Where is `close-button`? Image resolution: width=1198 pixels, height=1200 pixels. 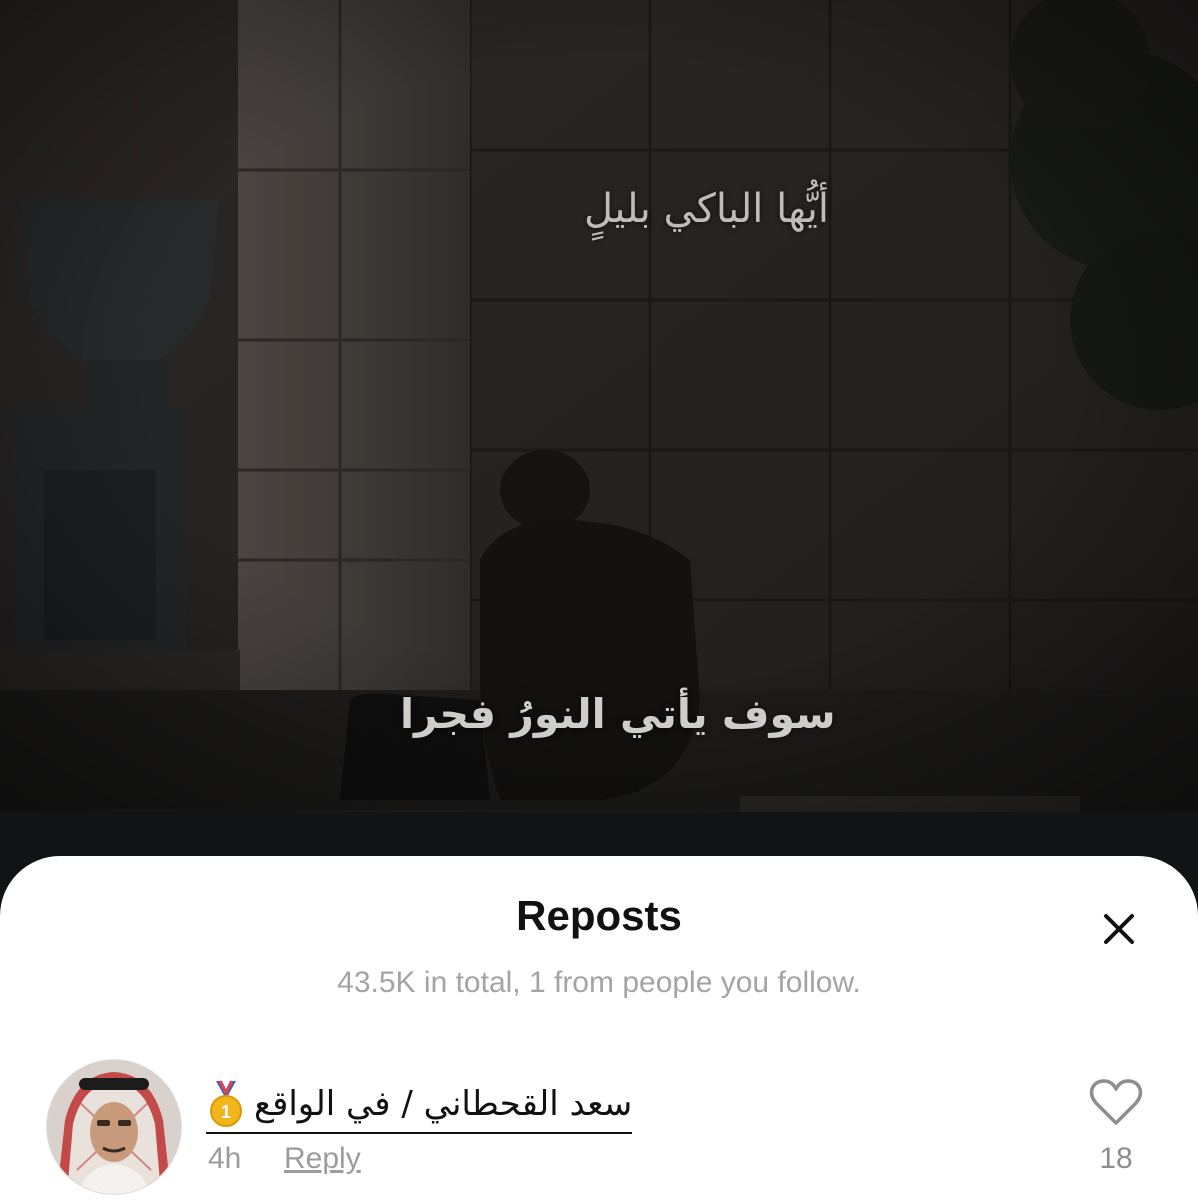 close-button is located at coordinates (1119, 929).